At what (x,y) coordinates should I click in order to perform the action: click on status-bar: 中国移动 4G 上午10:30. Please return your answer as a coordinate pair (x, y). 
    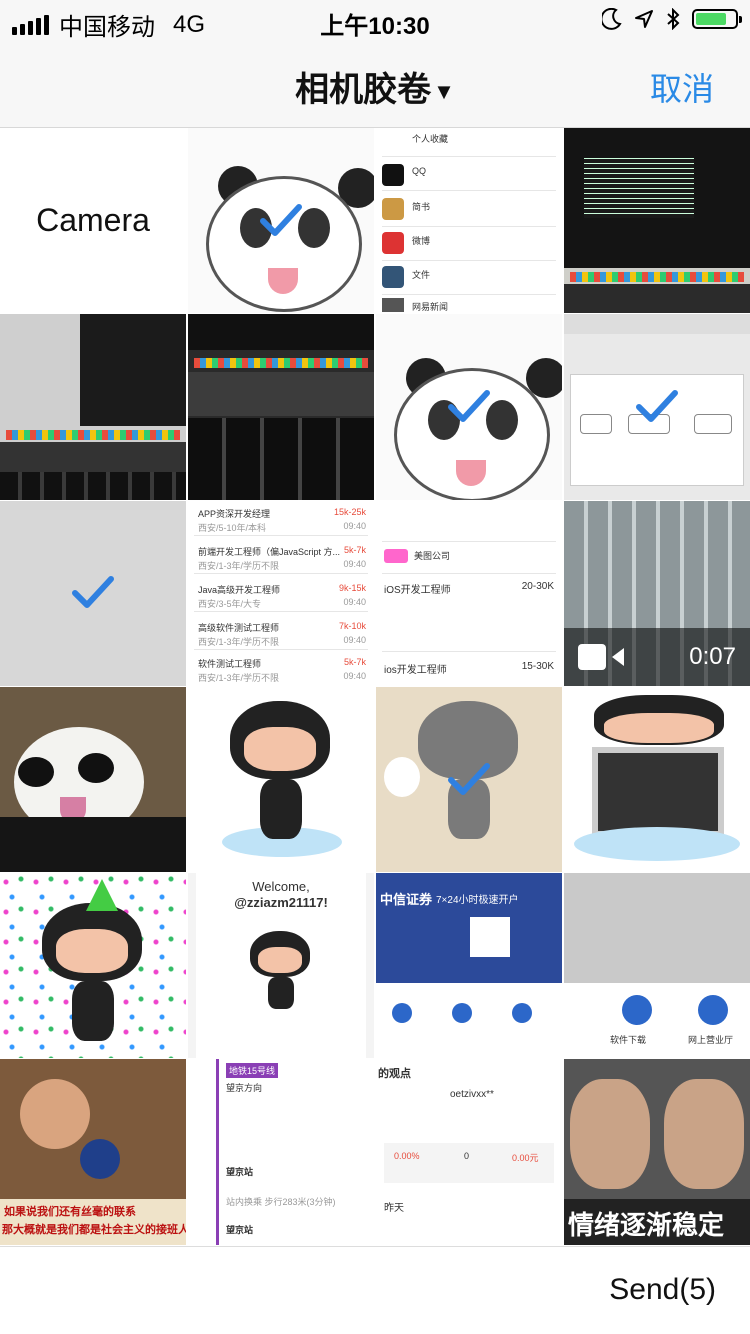
    Looking at the image, I should click on (375, 20).